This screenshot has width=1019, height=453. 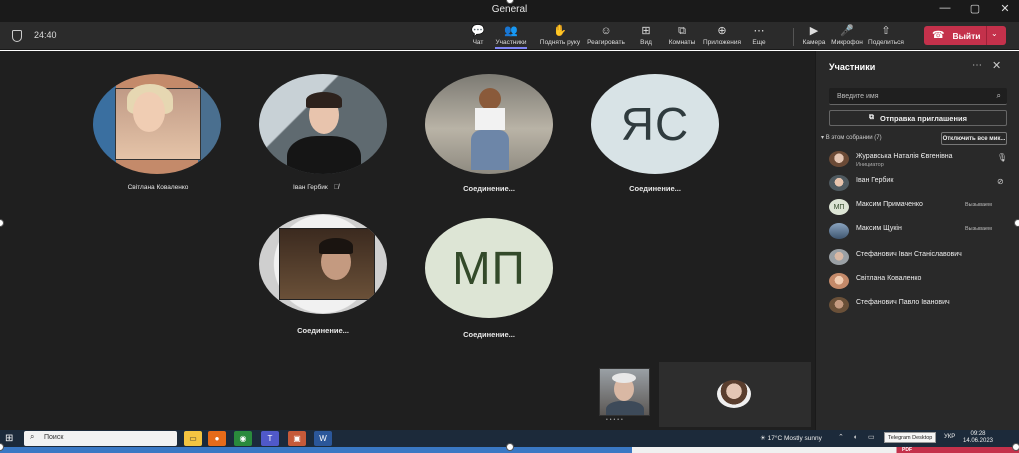 I want to click on firefox-icon: ●, so click(x=217, y=438).